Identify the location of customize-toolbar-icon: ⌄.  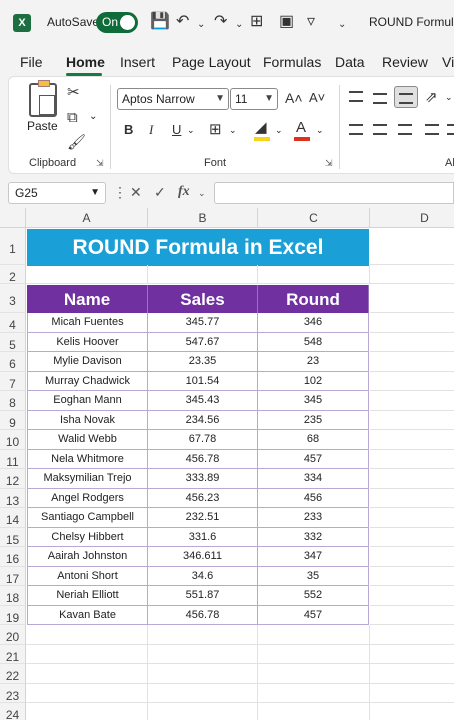
(342, 25).